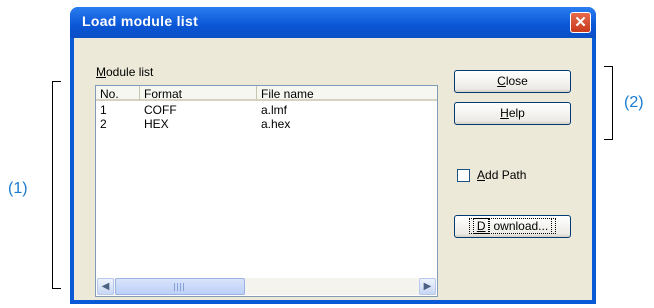 The height and width of the screenshot is (308, 654). Describe the element at coordinates (266, 286) in the screenshot. I see `horizontal-scrollbar: ◀ ▶` at that location.